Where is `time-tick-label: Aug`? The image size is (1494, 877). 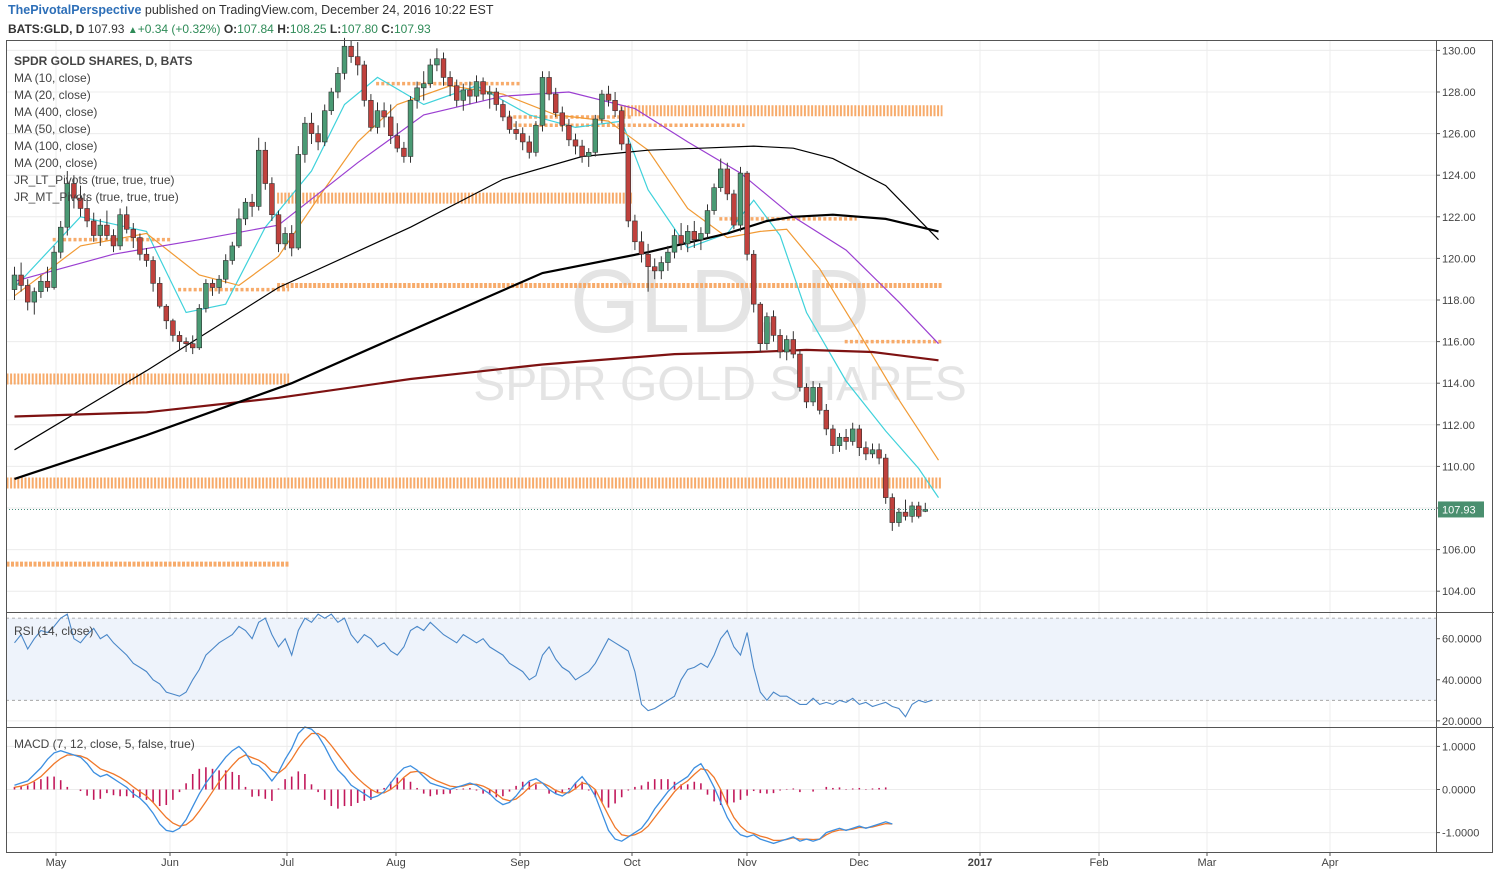 time-tick-label: Aug is located at coordinates (396, 863).